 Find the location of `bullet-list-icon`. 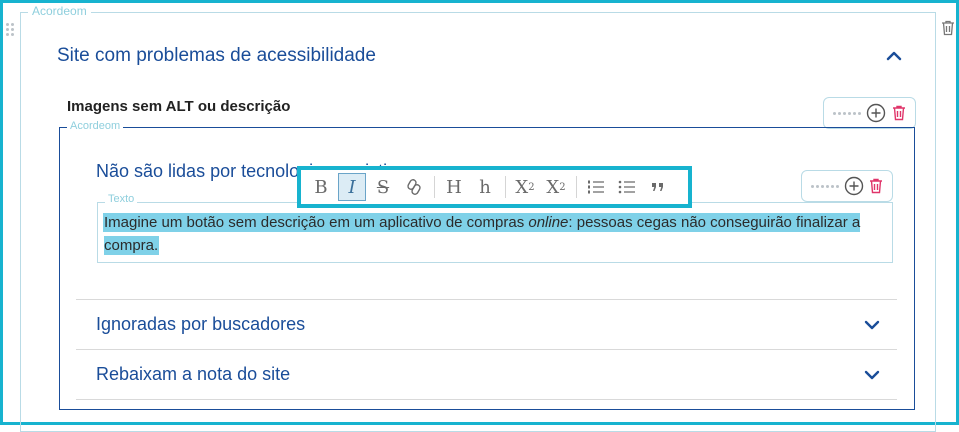

bullet-list-icon is located at coordinates (627, 187).